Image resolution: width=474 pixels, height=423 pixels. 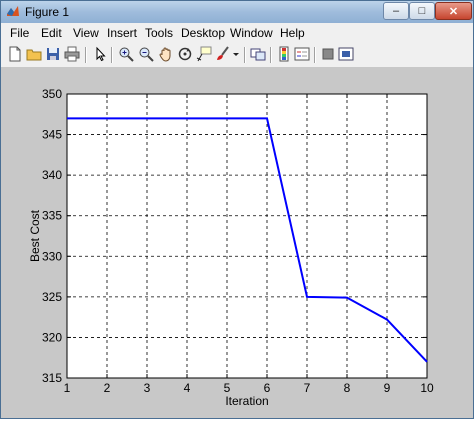 I want to click on pan-hand-icon, so click(x=166, y=54).